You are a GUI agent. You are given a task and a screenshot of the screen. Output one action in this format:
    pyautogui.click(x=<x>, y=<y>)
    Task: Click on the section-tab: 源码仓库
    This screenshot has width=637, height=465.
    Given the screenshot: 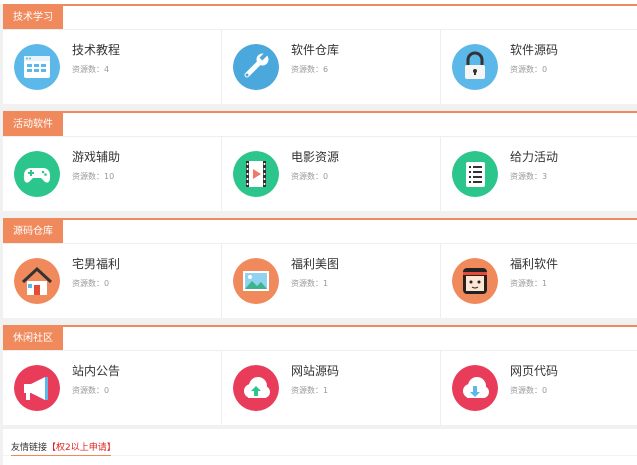 What is the action you would take?
    pyautogui.click(x=33, y=231)
    